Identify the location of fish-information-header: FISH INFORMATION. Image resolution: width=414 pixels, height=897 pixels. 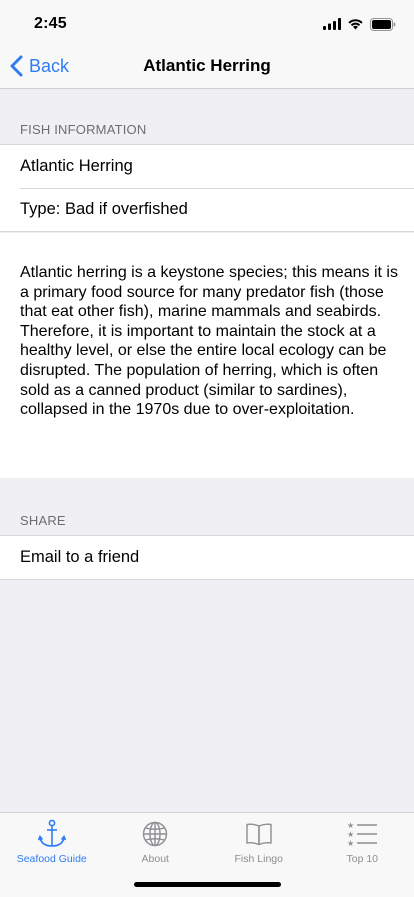
(83, 129).